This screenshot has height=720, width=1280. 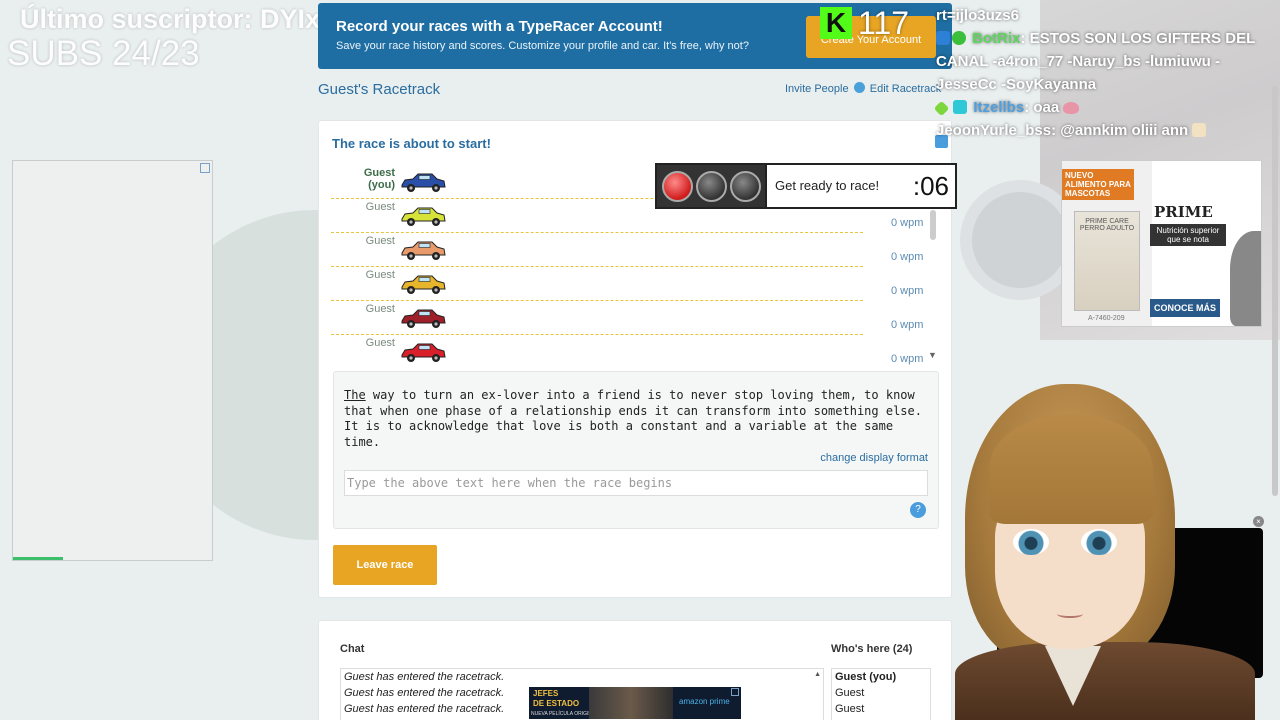 I want to click on racetrack-links: Invite People Edit Racetrack, so click(x=863, y=88).